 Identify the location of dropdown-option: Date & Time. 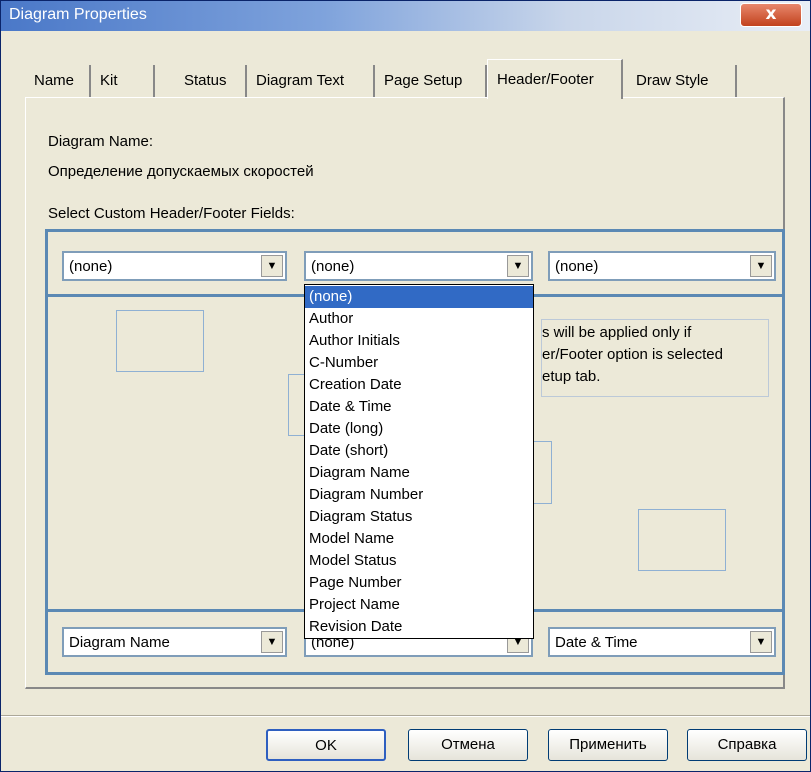
(419, 407).